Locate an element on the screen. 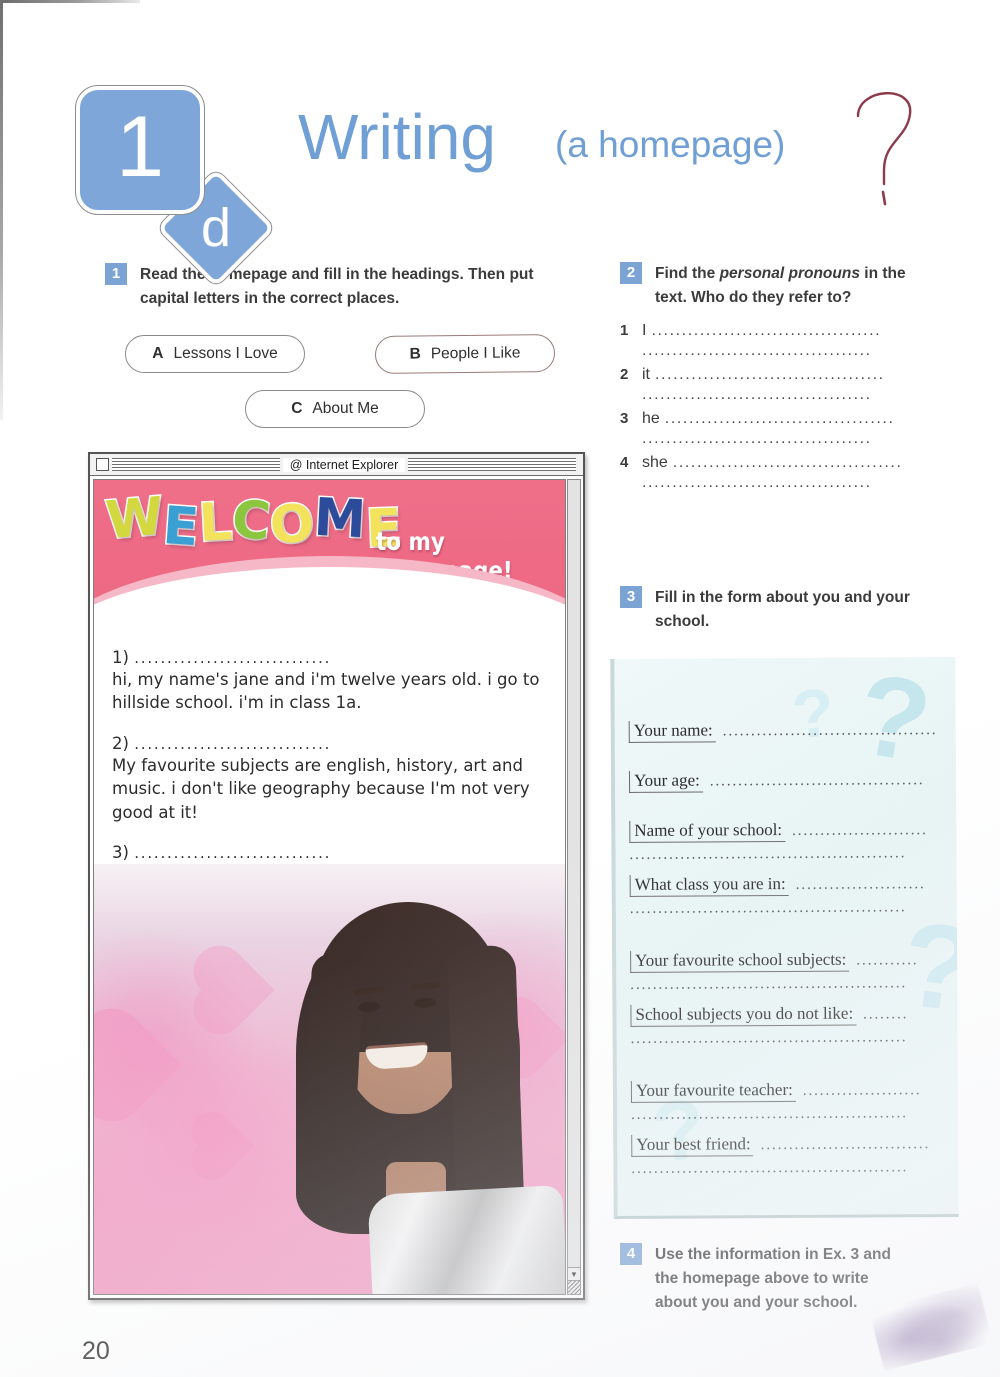 The image size is (1000, 1377). field-label: Your favourite teacher: is located at coordinates (713, 1091).